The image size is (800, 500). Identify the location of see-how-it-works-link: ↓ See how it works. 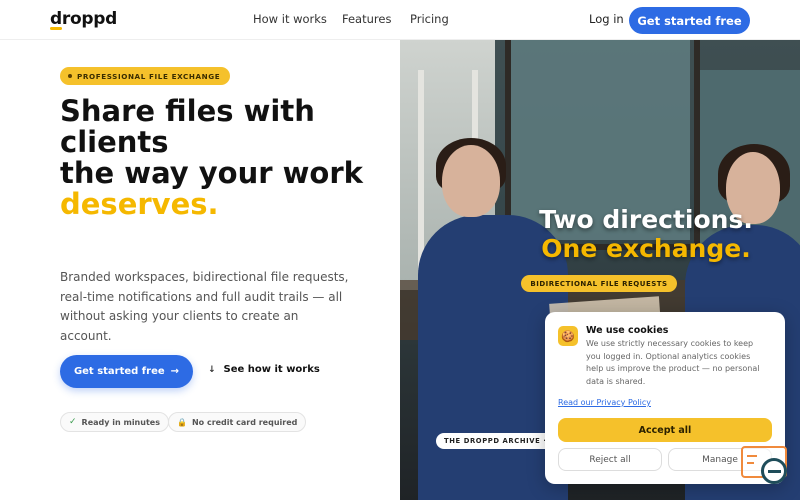
(264, 369).